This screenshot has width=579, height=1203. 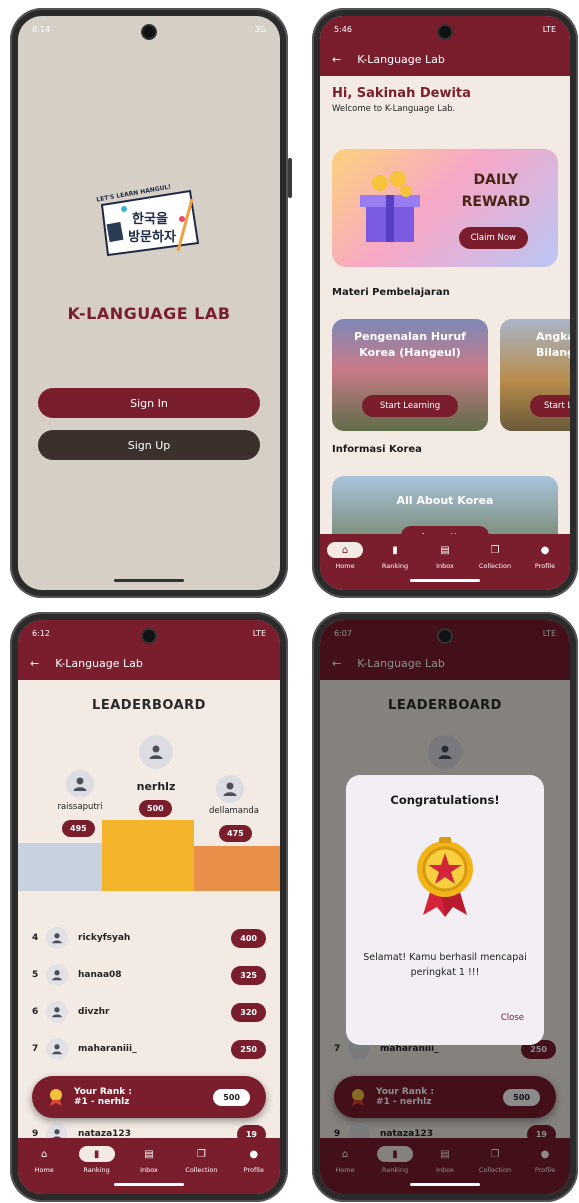 I want to click on dialog-title: Congratulations!, so click(x=445, y=800).